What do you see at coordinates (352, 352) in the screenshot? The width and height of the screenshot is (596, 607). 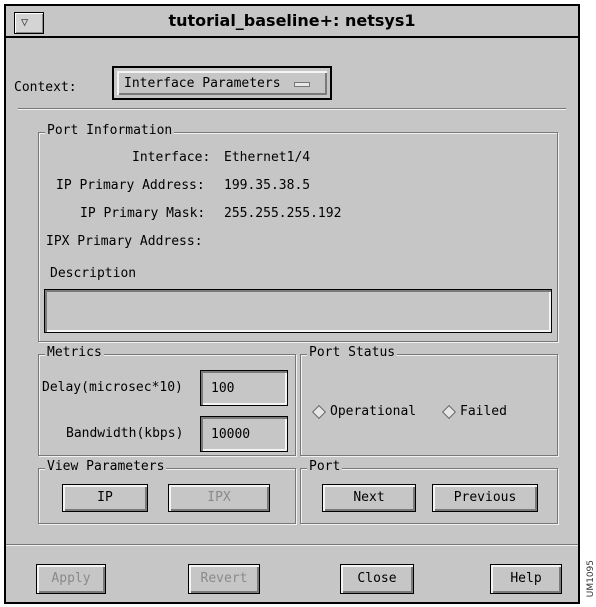 I see `port-status-legend: Port Status` at bounding box center [352, 352].